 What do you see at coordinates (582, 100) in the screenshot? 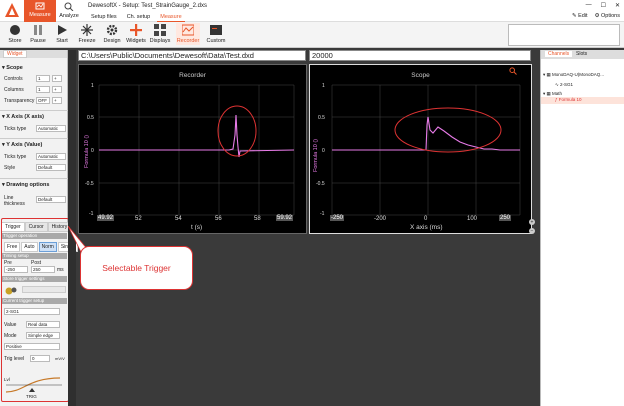
I see `tree-item-formula-10: ƒ Formula 10` at bounding box center [582, 100].